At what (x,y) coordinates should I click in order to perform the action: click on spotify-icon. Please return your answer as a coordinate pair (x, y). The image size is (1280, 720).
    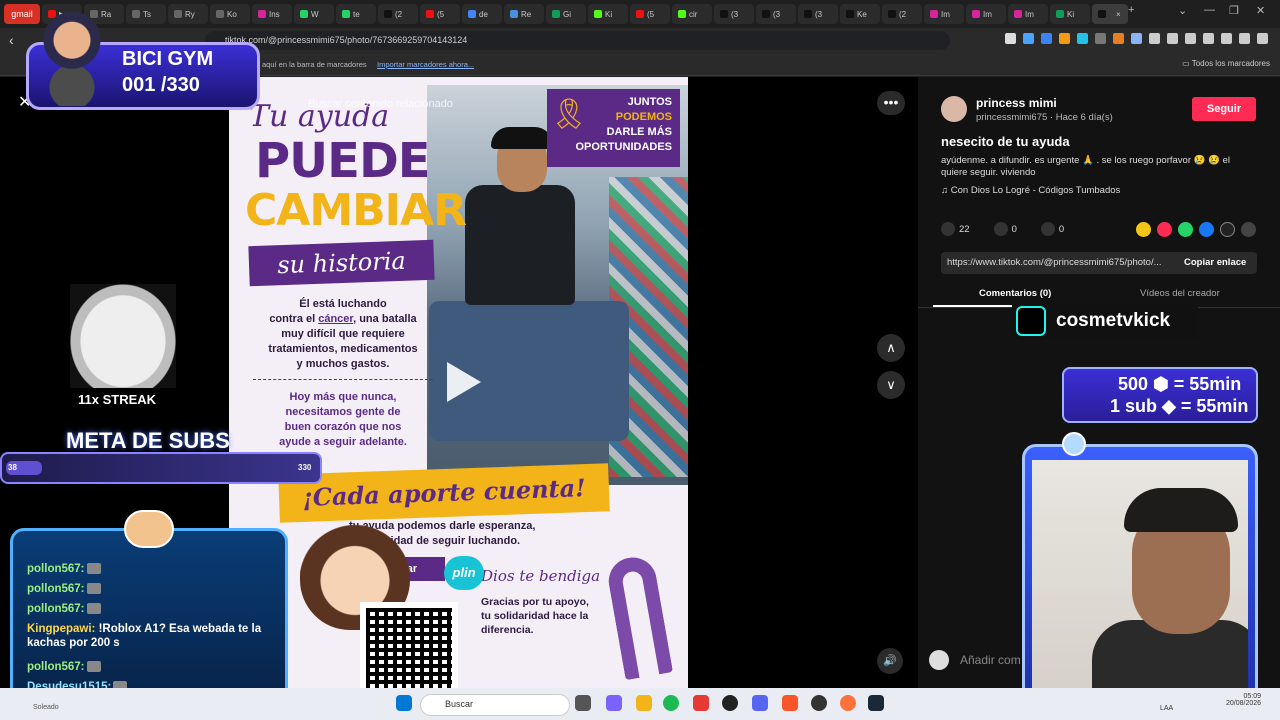
    Looking at the image, I should click on (671, 703).